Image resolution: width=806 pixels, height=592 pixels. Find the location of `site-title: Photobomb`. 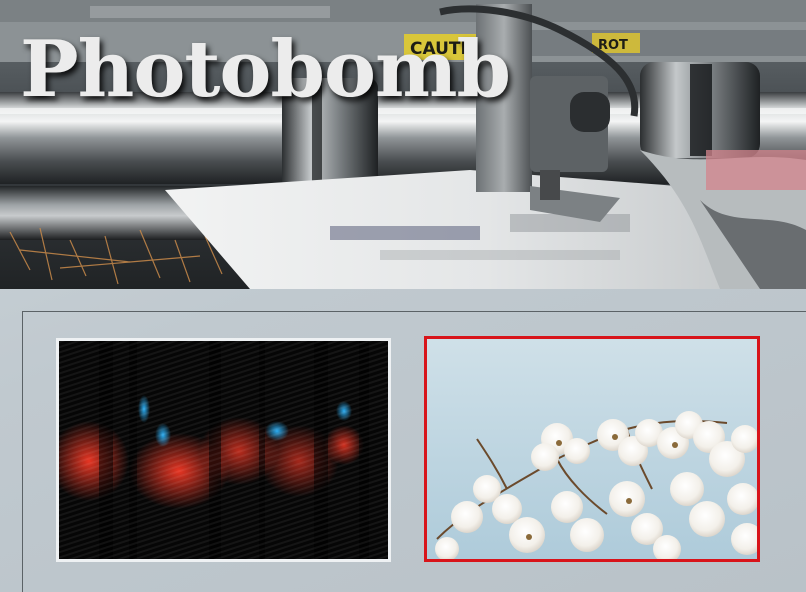

site-title: Photobomb is located at coordinates (265, 70).